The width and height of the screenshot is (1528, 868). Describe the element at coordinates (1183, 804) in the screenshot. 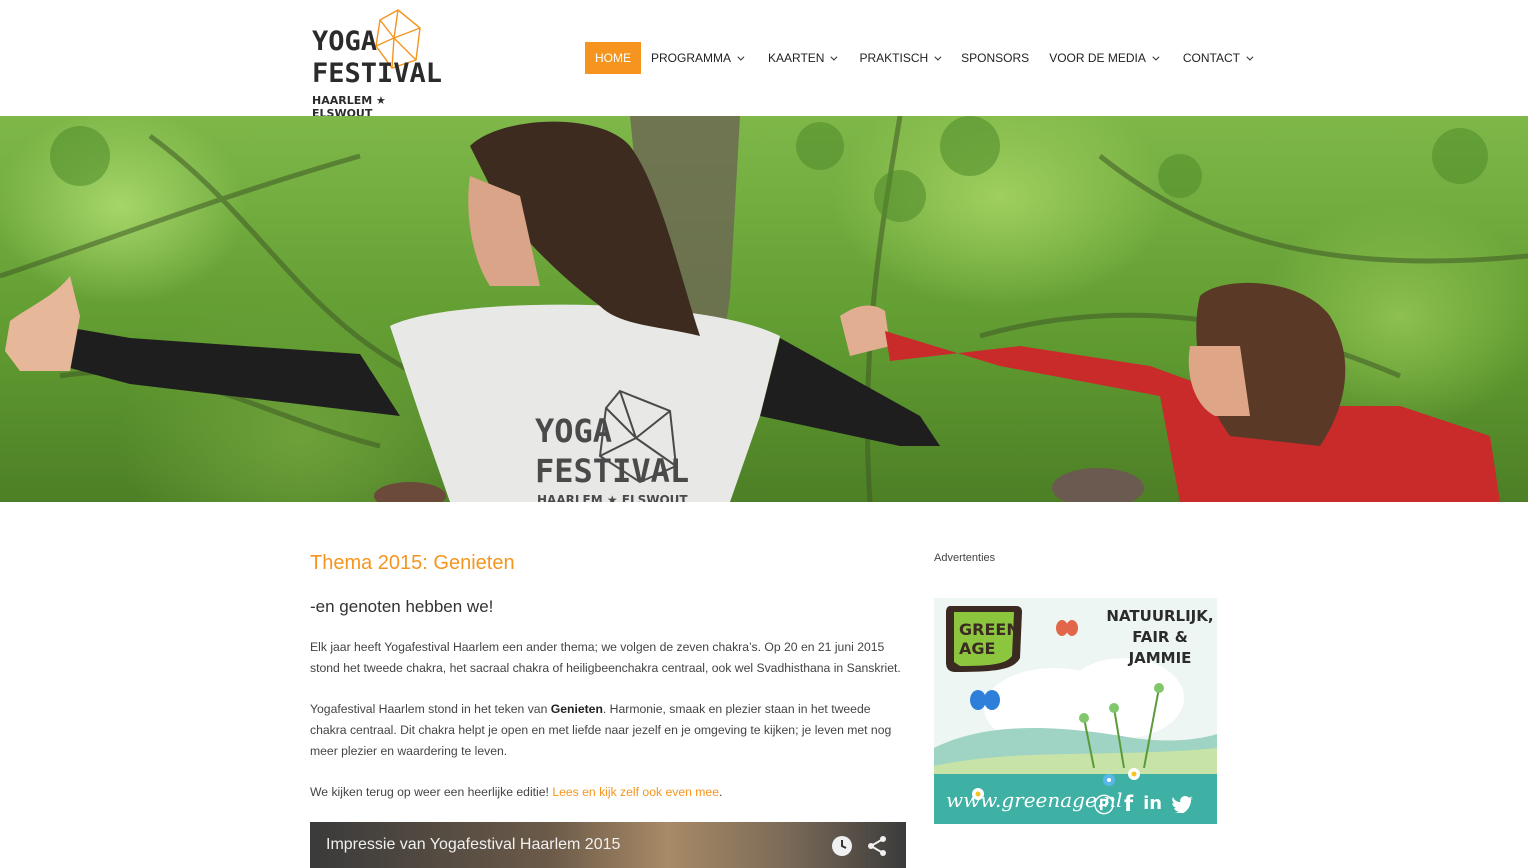

I see `twitter-icon` at that location.